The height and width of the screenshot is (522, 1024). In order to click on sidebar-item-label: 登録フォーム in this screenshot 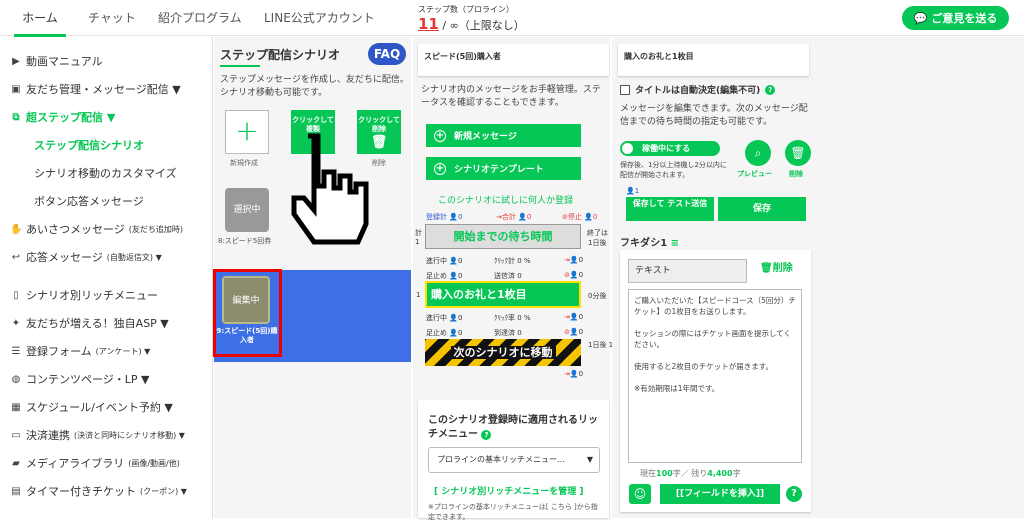, I will do `click(59, 351)`.